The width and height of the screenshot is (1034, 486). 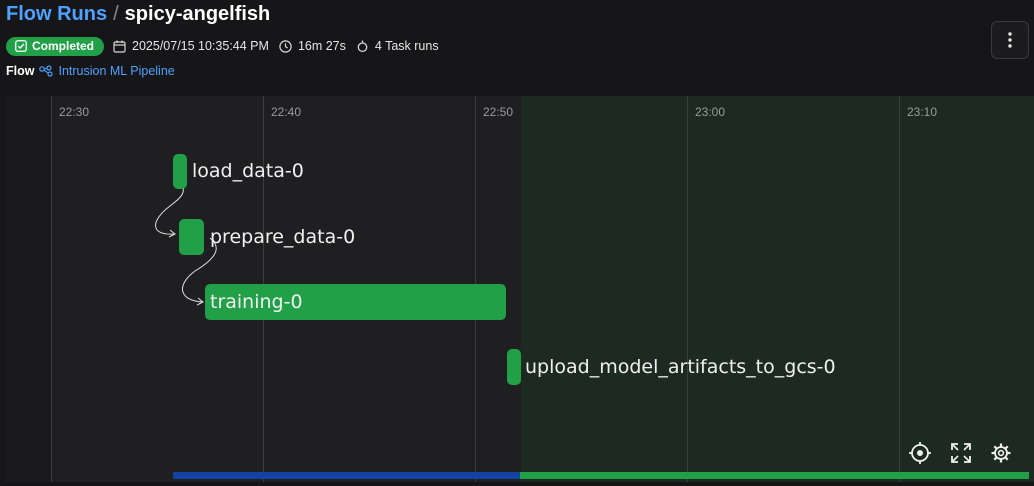 I want to click on more-actions-button, so click(x=1010, y=40).